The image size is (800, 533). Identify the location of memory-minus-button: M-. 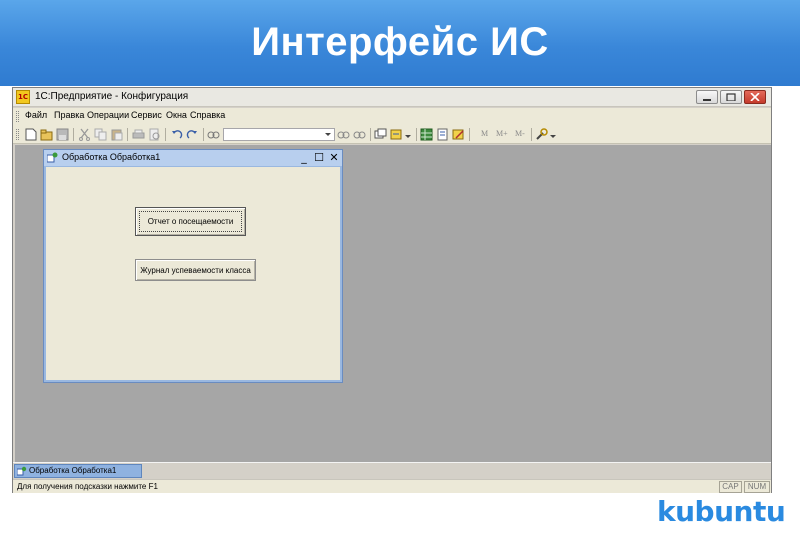
(520, 133).